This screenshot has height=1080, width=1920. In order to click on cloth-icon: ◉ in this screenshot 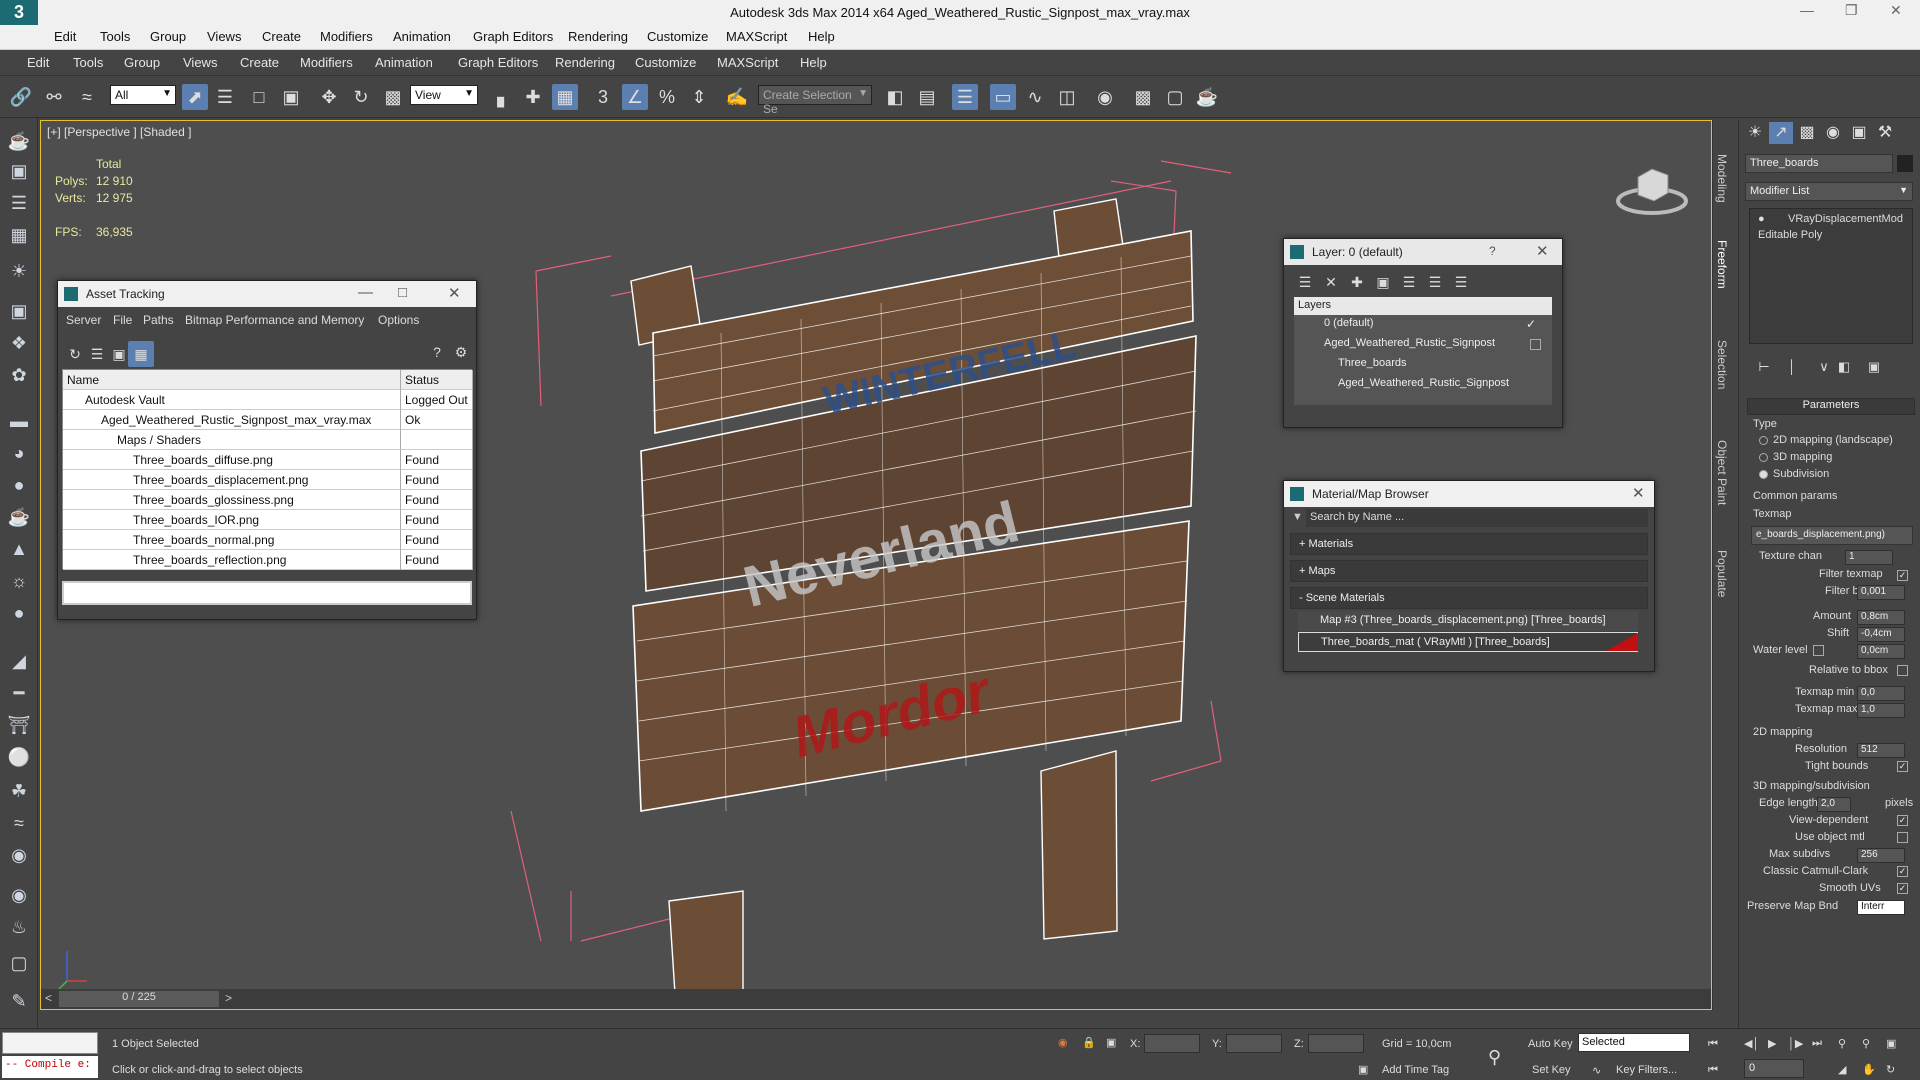, I will do `click(19, 855)`.